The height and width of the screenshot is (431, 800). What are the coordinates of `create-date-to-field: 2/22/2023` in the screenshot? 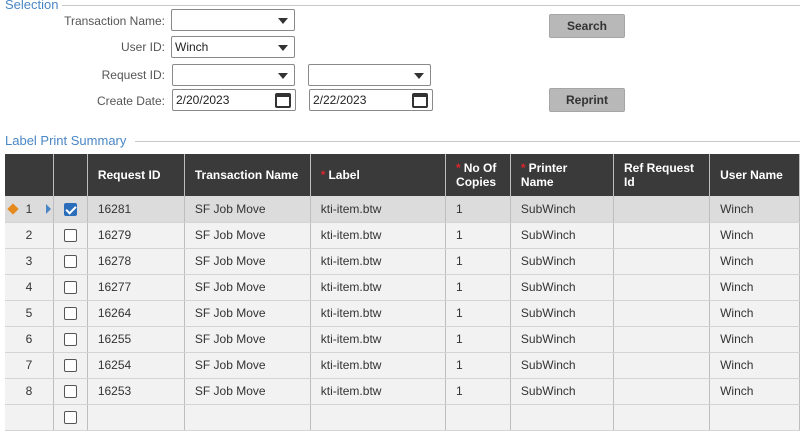 It's located at (371, 100).